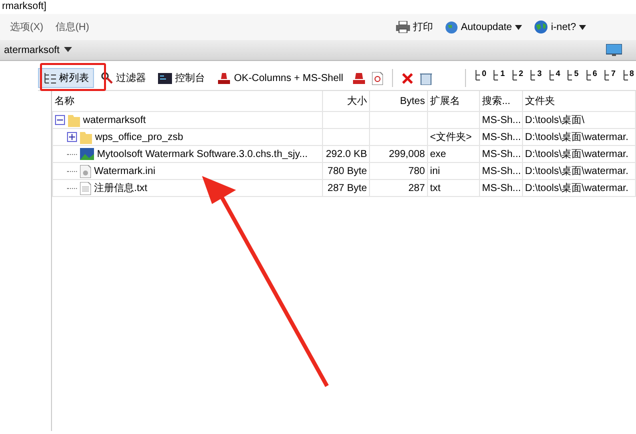 This screenshot has width=636, height=434. Describe the element at coordinates (72, 137) in the screenshot. I see `expand-icon` at that location.